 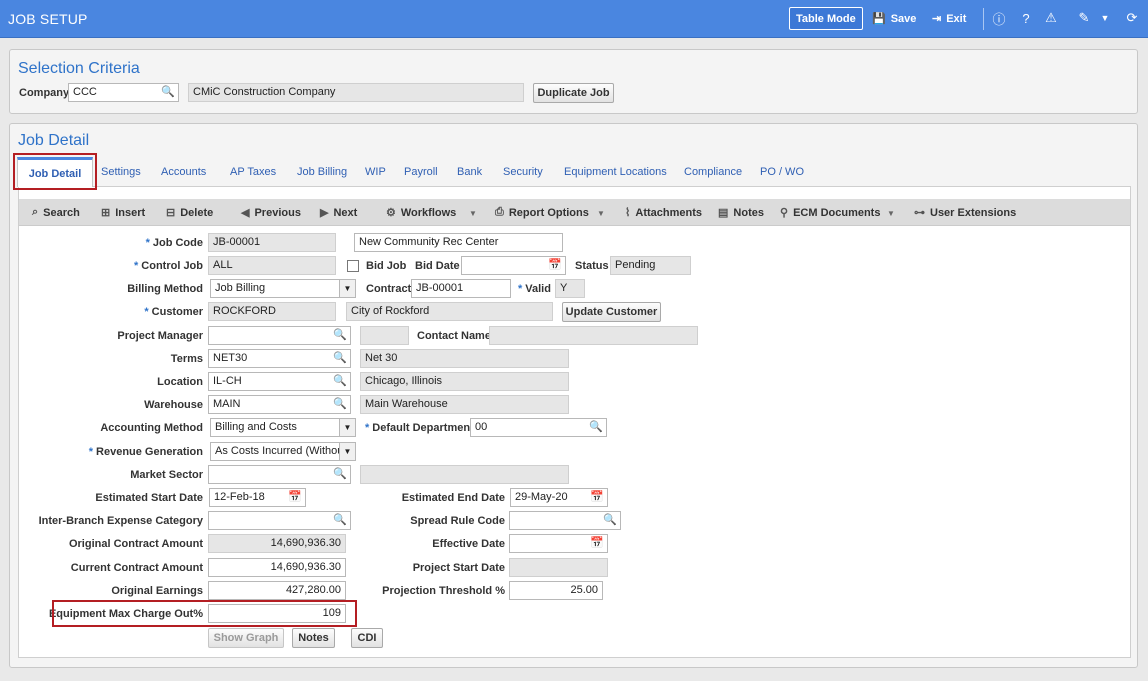 I want to click on effective-date-label: Effective Date, so click(x=468, y=544).